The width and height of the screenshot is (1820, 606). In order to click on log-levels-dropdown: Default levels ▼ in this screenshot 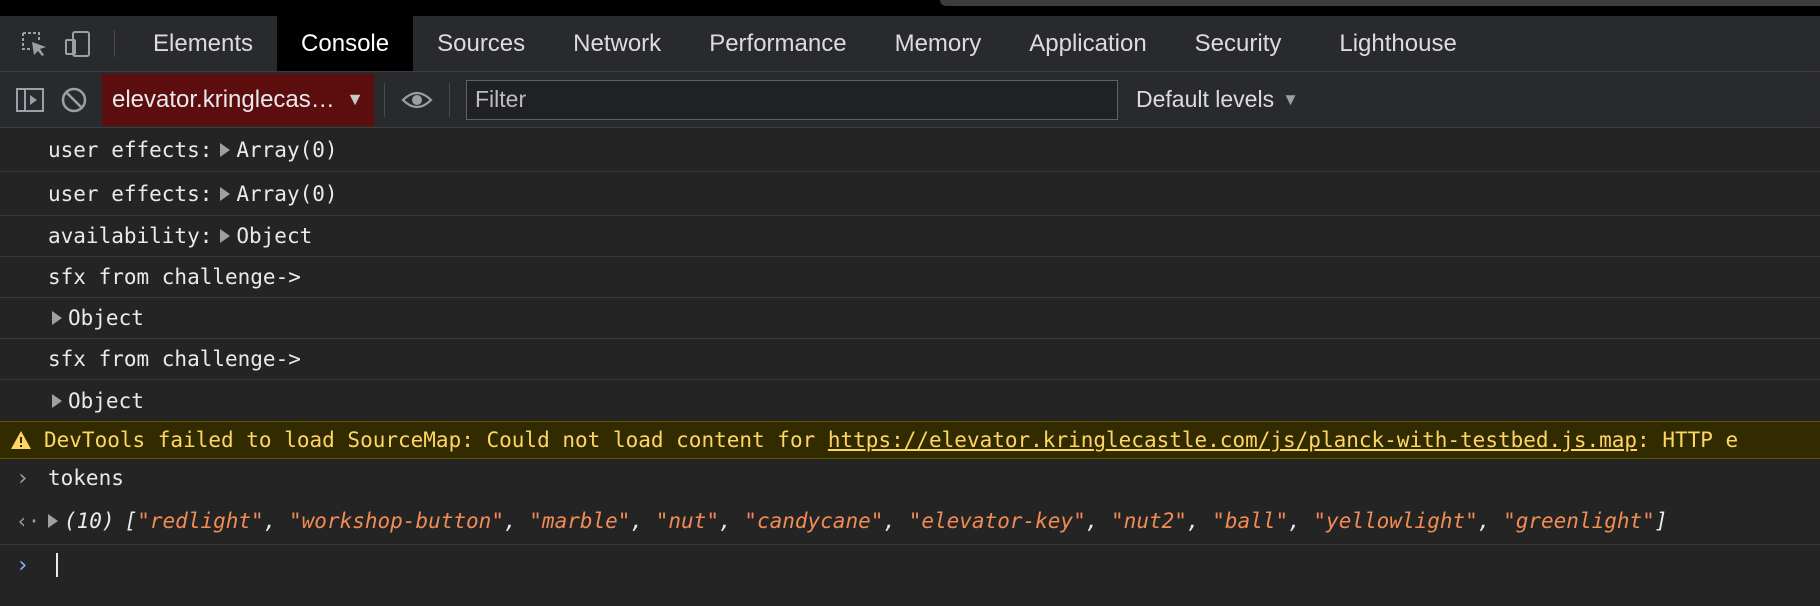, I will do `click(1217, 99)`.